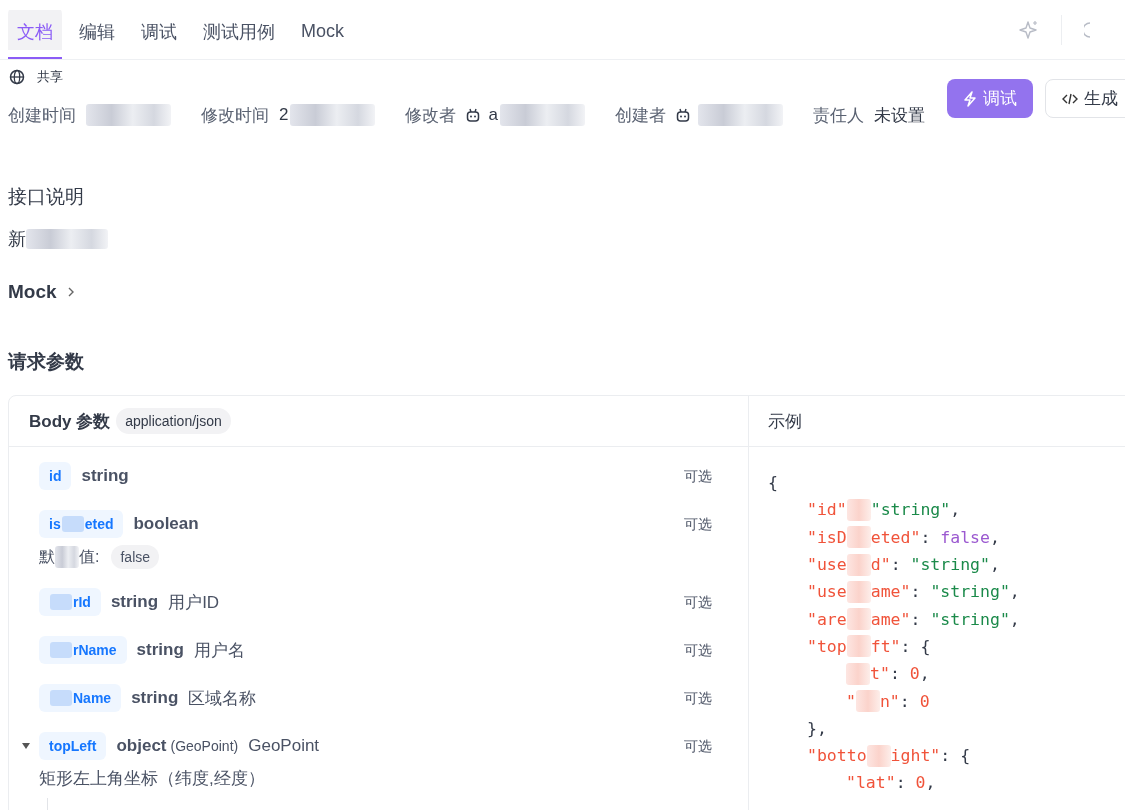 This screenshot has height=810, width=1125. What do you see at coordinates (204, 746) in the screenshot?
I see `type-reference: (GeoPoint)` at bounding box center [204, 746].